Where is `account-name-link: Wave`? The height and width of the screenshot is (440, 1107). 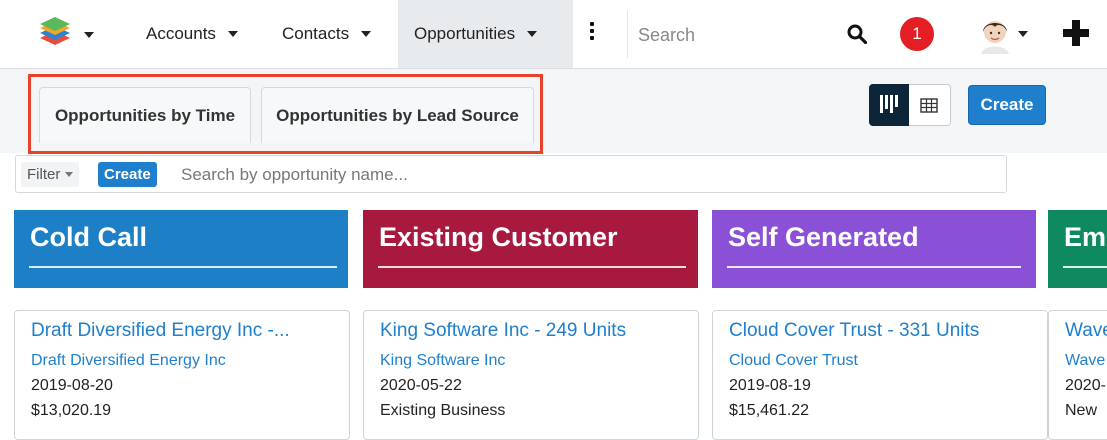
account-name-link: Wave is located at coordinates (1085, 361).